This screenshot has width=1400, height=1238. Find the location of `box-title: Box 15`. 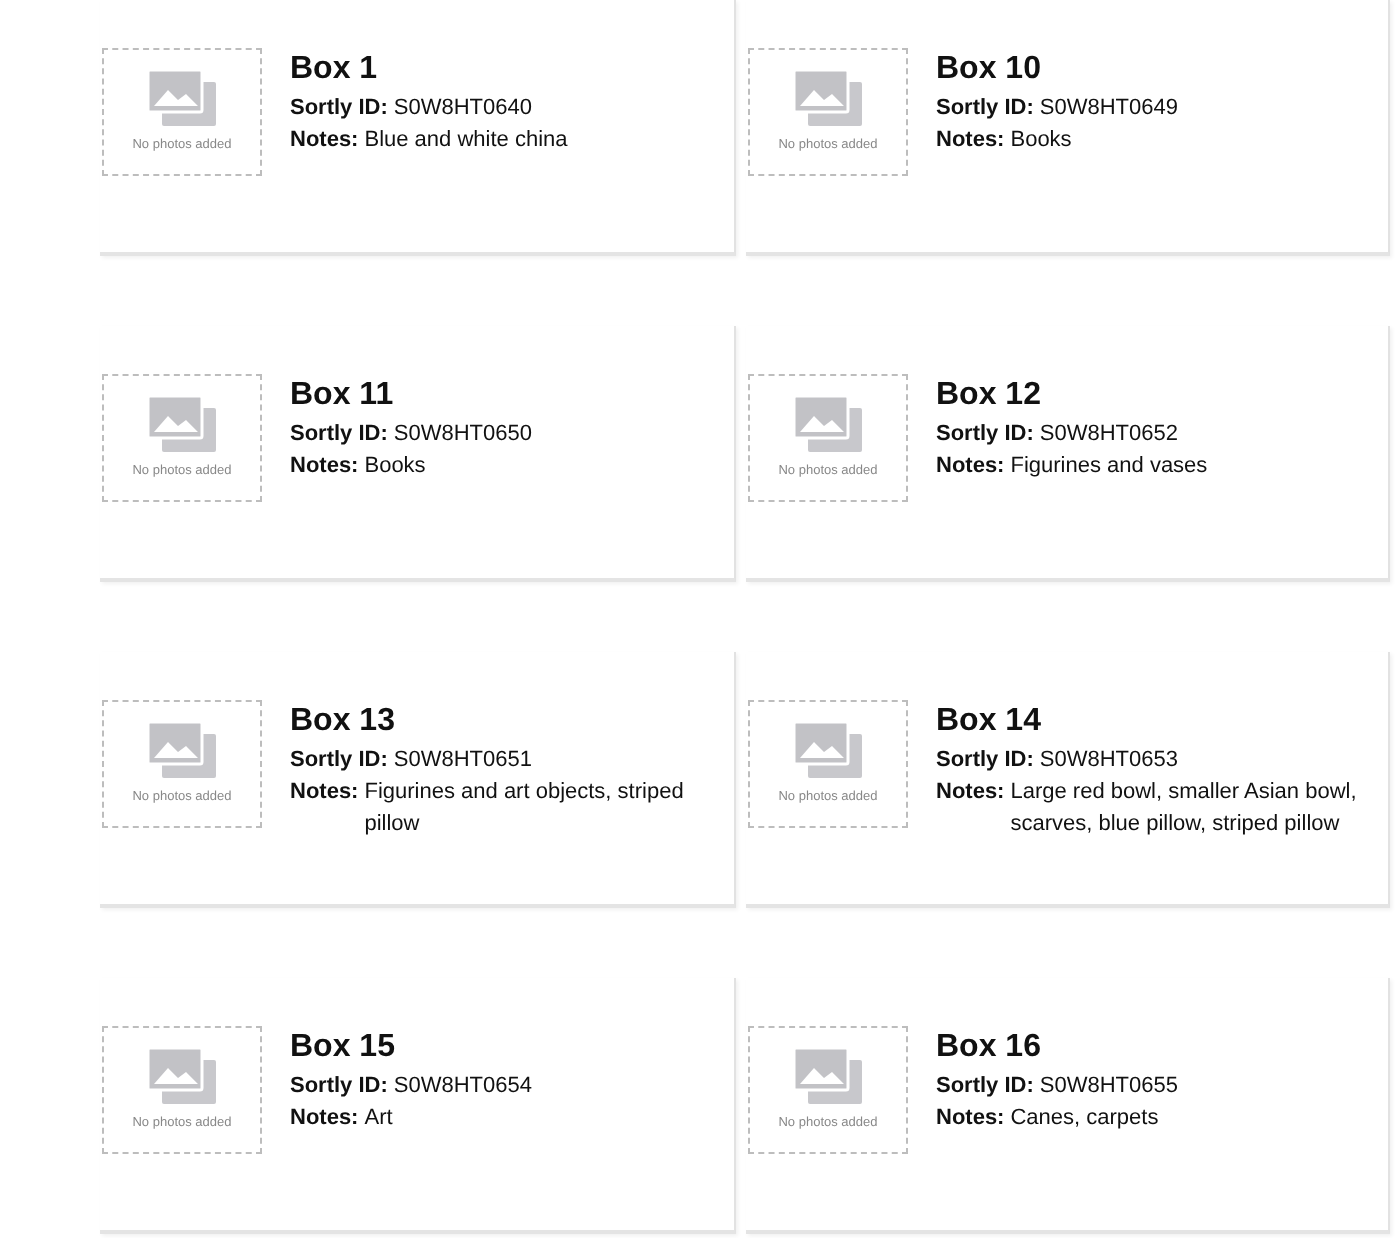

box-title: Box 15 is located at coordinates (343, 1048).